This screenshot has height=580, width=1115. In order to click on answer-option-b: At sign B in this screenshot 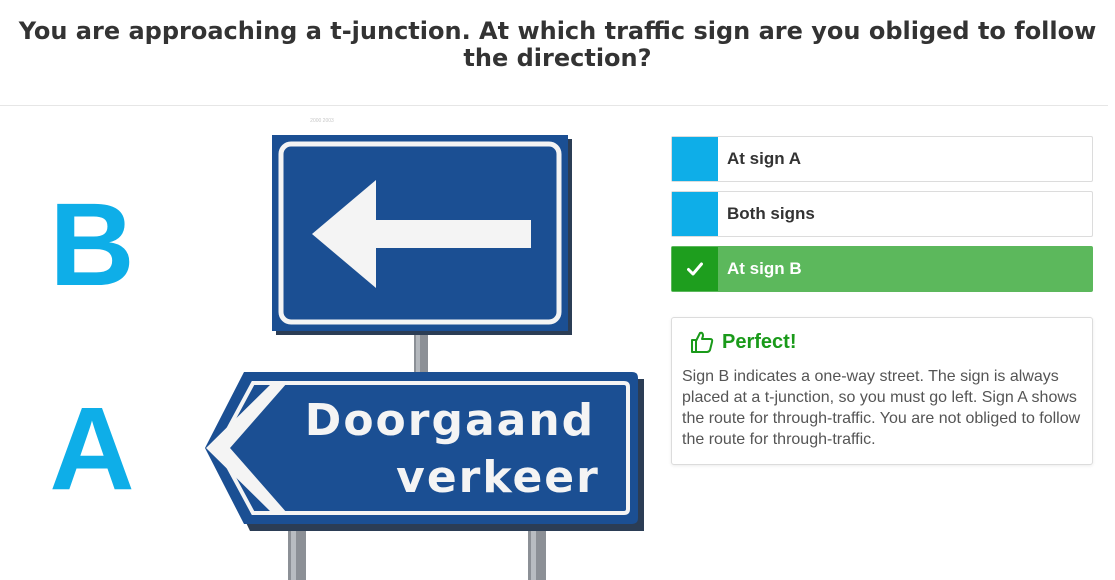, I will do `click(882, 269)`.